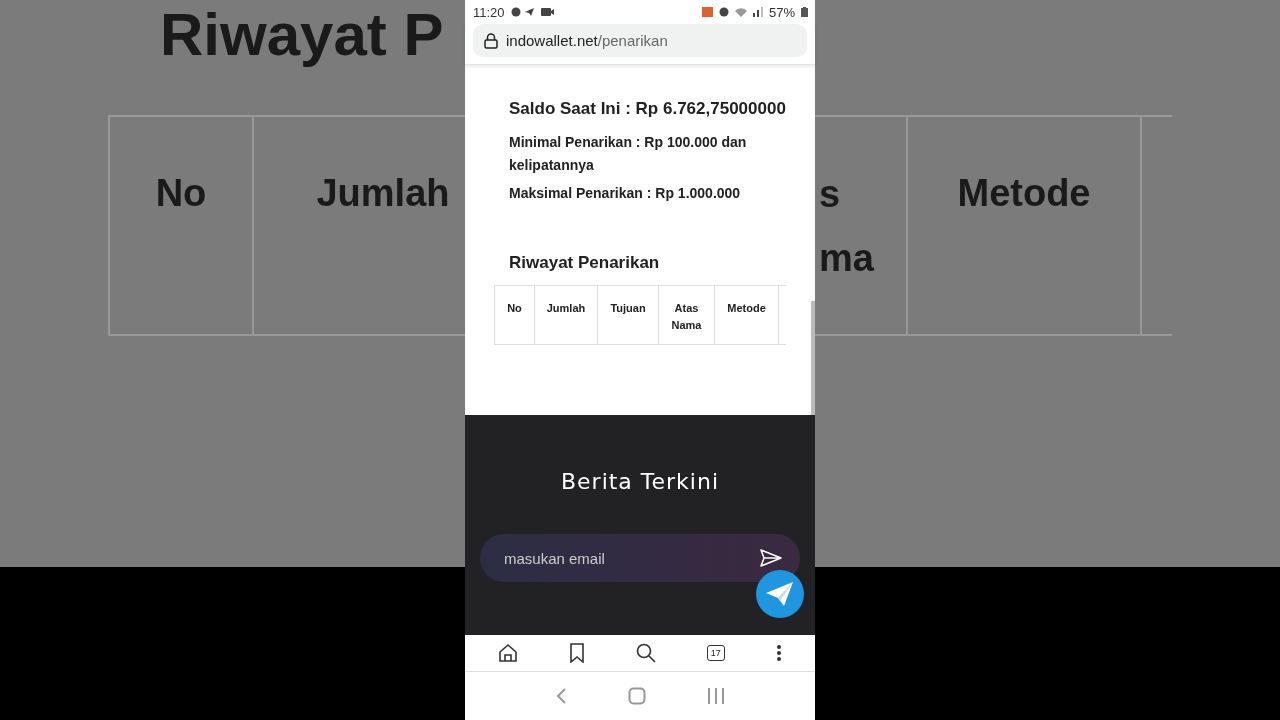  I want to click on battery-level: 57%, so click(781, 12).